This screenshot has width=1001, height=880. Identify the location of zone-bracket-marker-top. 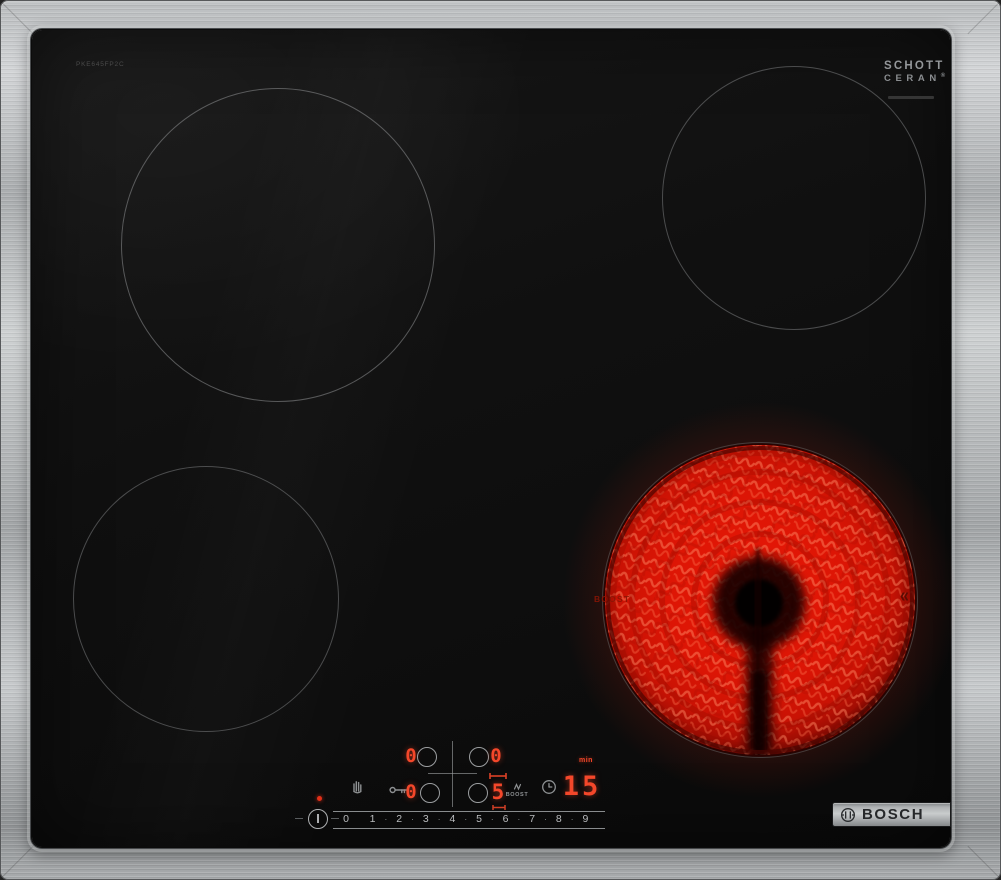
(498, 776).